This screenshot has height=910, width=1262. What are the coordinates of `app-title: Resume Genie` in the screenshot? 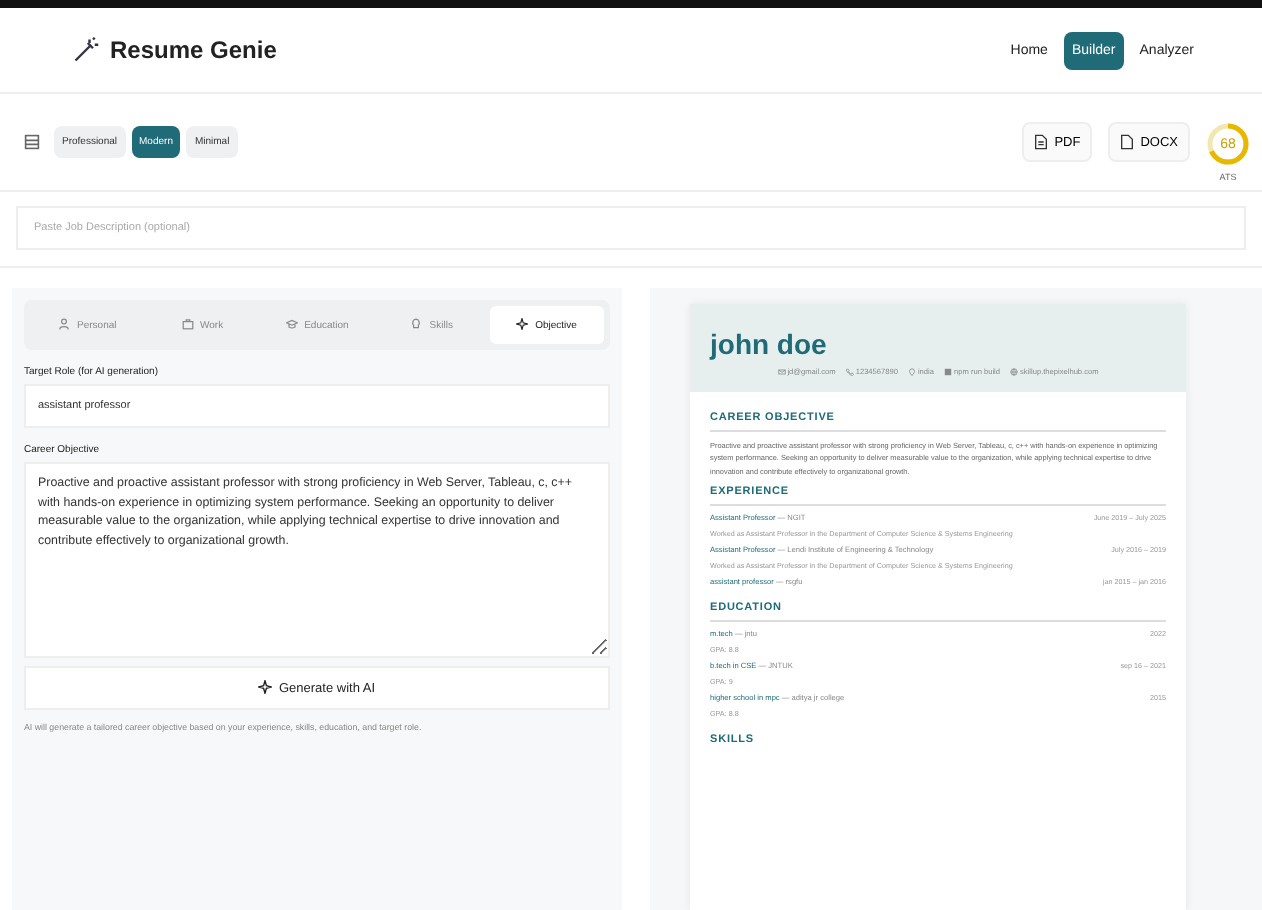 It's located at (193, 50).